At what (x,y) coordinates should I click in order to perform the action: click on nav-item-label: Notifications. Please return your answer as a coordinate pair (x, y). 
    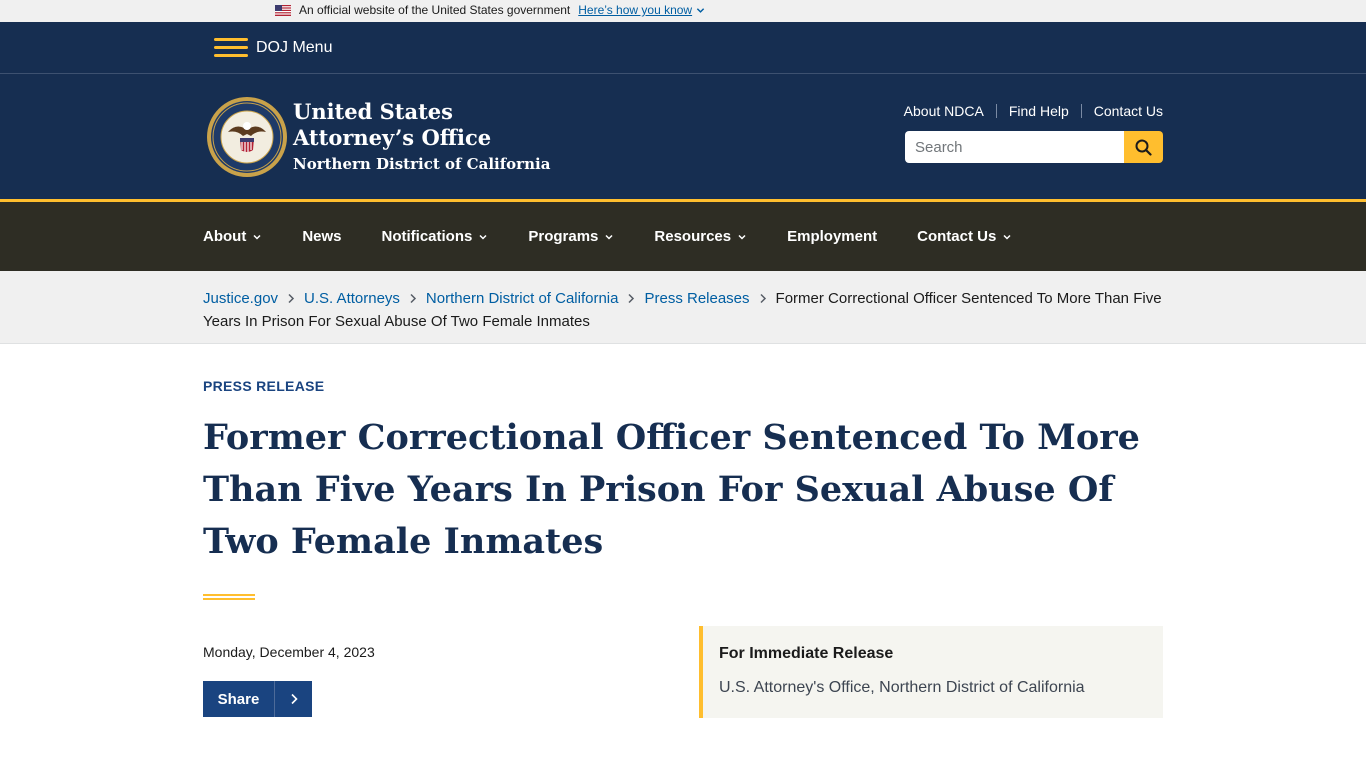
    Looking at the image, I should click on (427, 236).